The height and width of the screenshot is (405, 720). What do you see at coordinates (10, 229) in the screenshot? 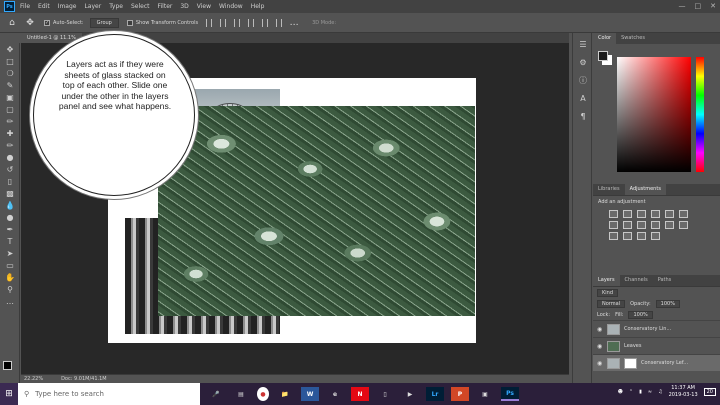
I see `pen-icon: ✒` at bounding box center [10, 229].